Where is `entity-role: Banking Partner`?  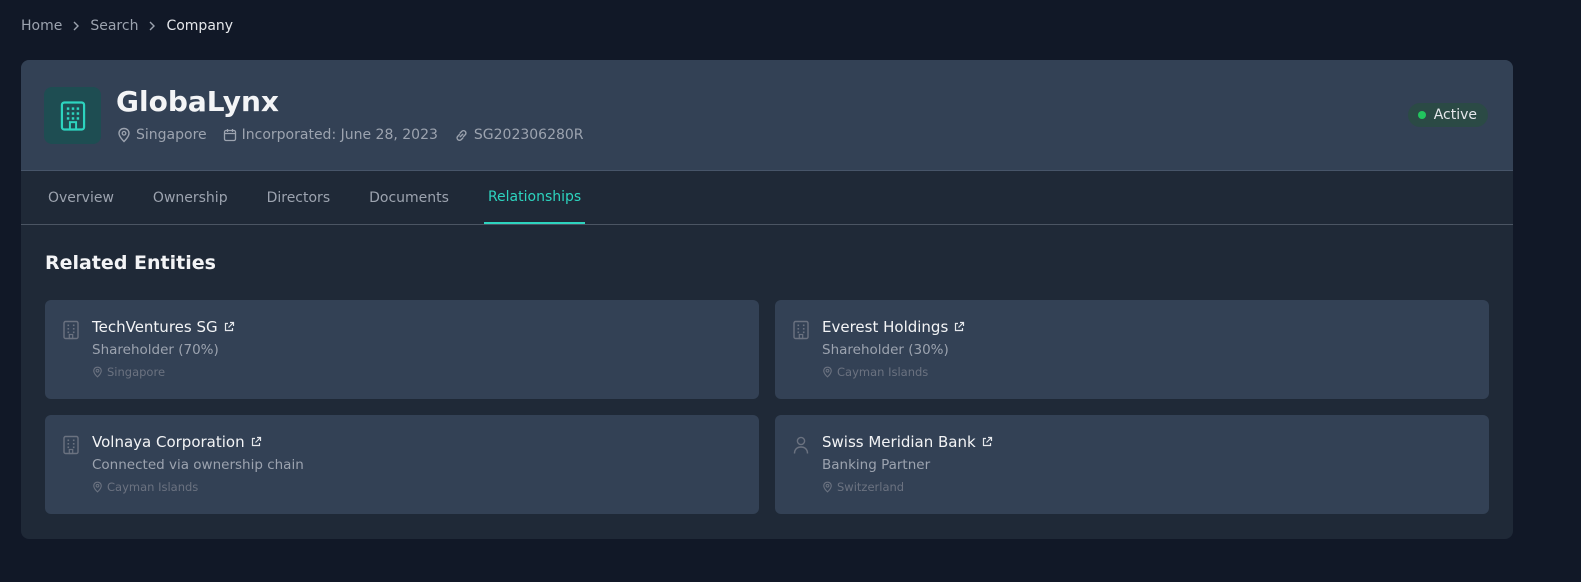
entity-role: Banking Partner is located at coordinates (876, 465).